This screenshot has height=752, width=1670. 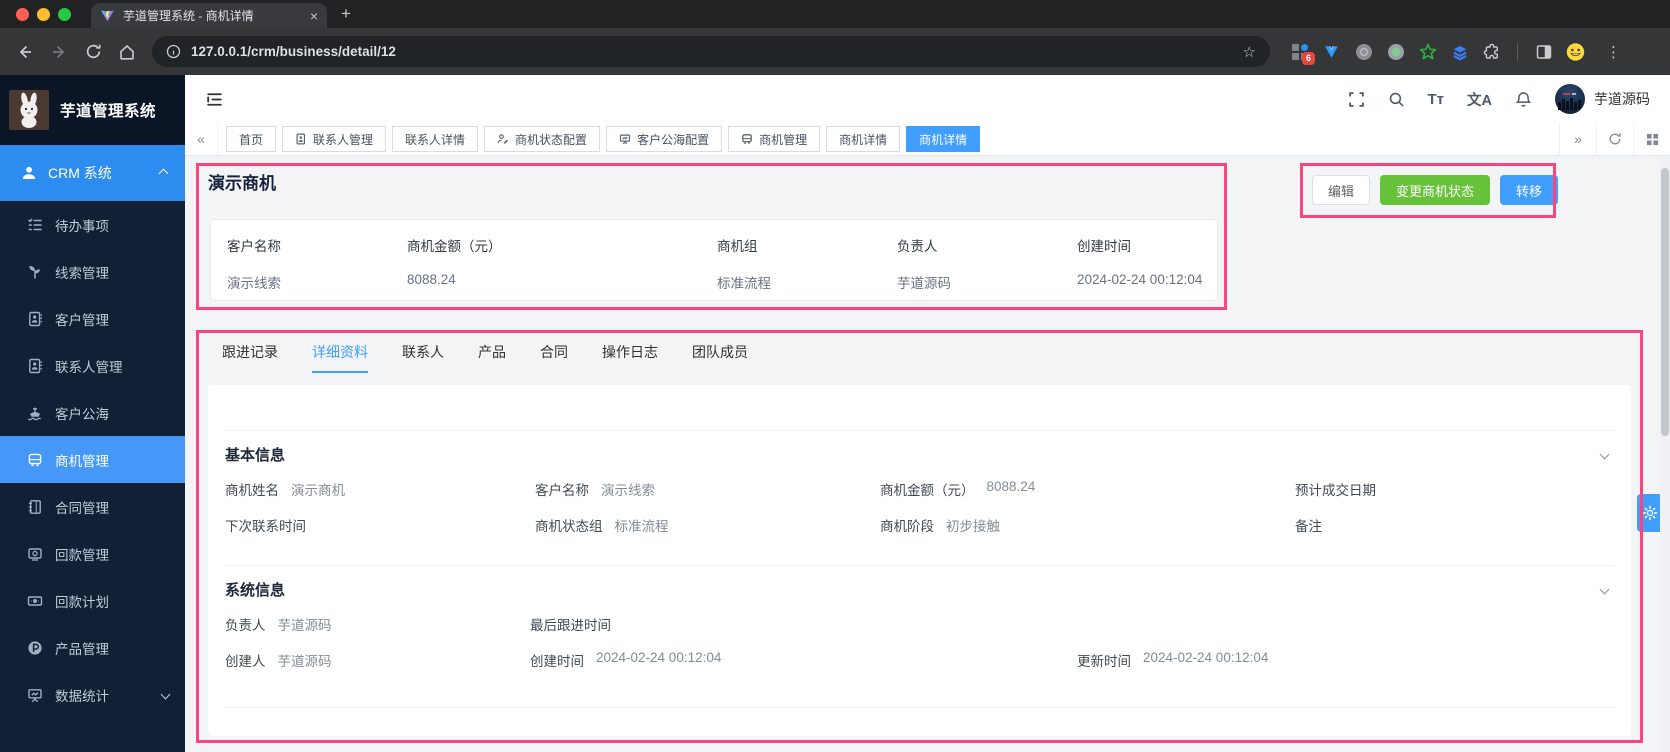 I want to click on brand-title: 芋道管理系统, so click(x=108, y=111).